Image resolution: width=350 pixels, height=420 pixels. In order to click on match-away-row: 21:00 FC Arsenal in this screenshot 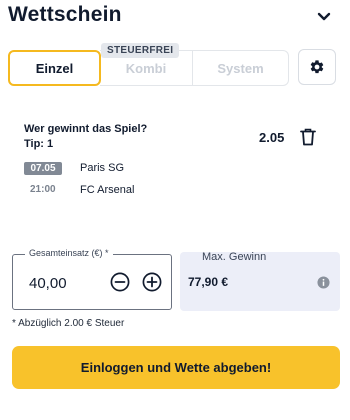, I will do `click(174, 191)`.